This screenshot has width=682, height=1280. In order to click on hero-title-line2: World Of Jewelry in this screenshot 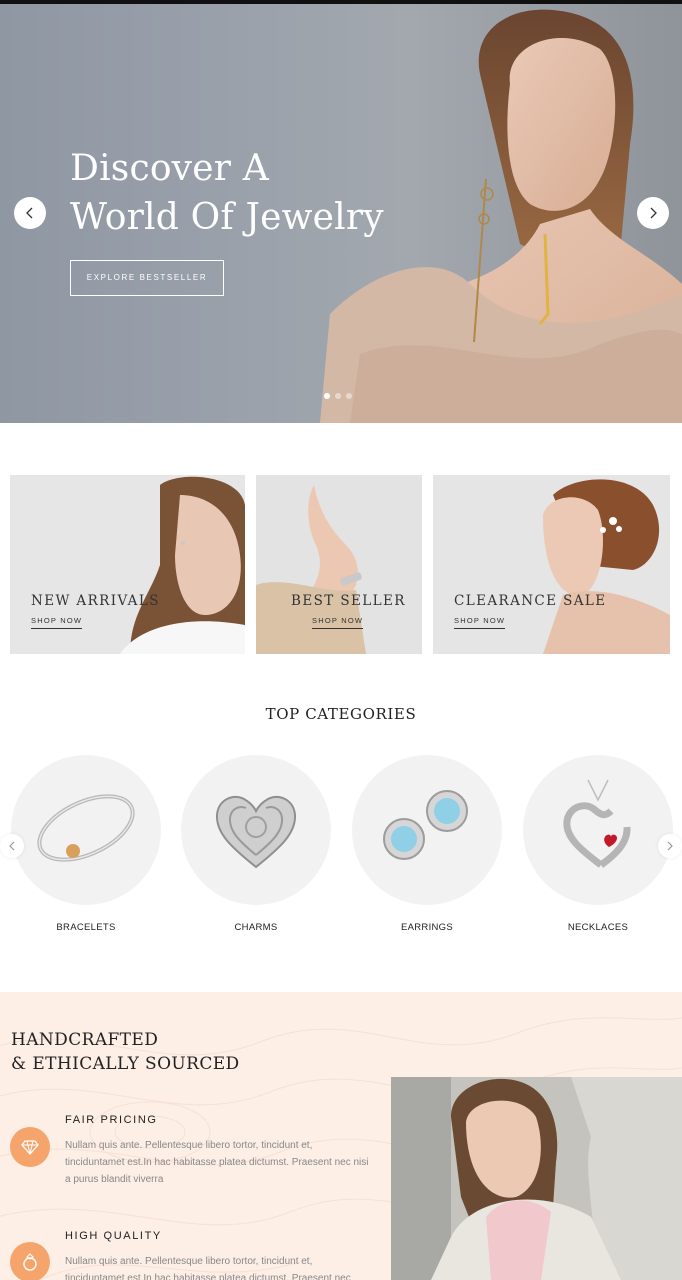, I will do `click(227, 217)`.